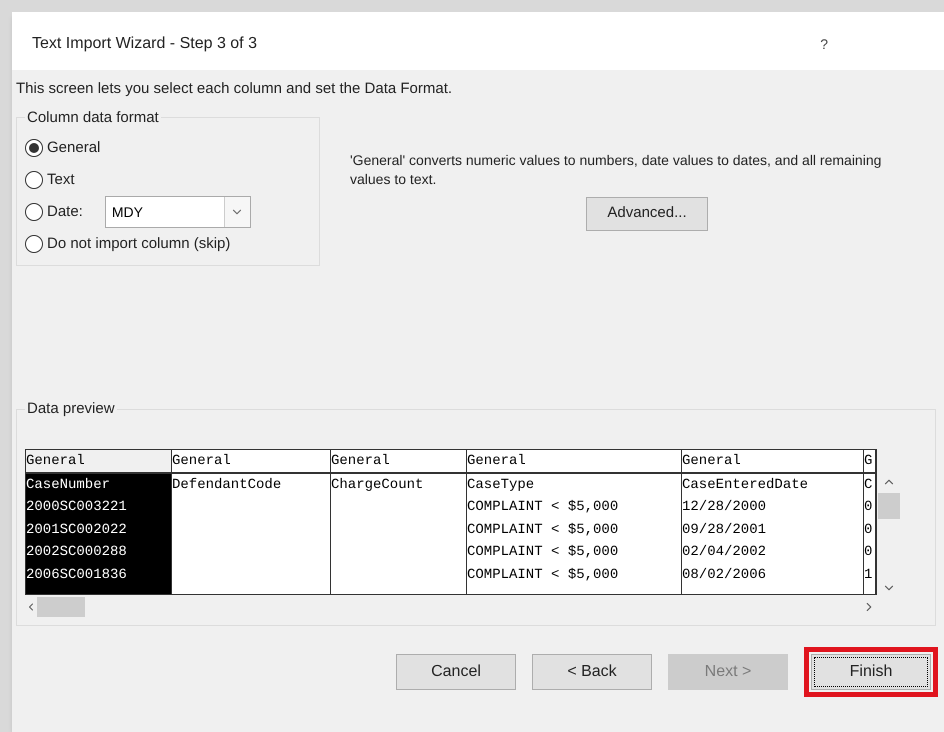 This screenshot has width=944, height=732. Describe the element at coordinates (138, 244) in the screenshot. I see `radio-label: Do not import column (skip)` at that location.